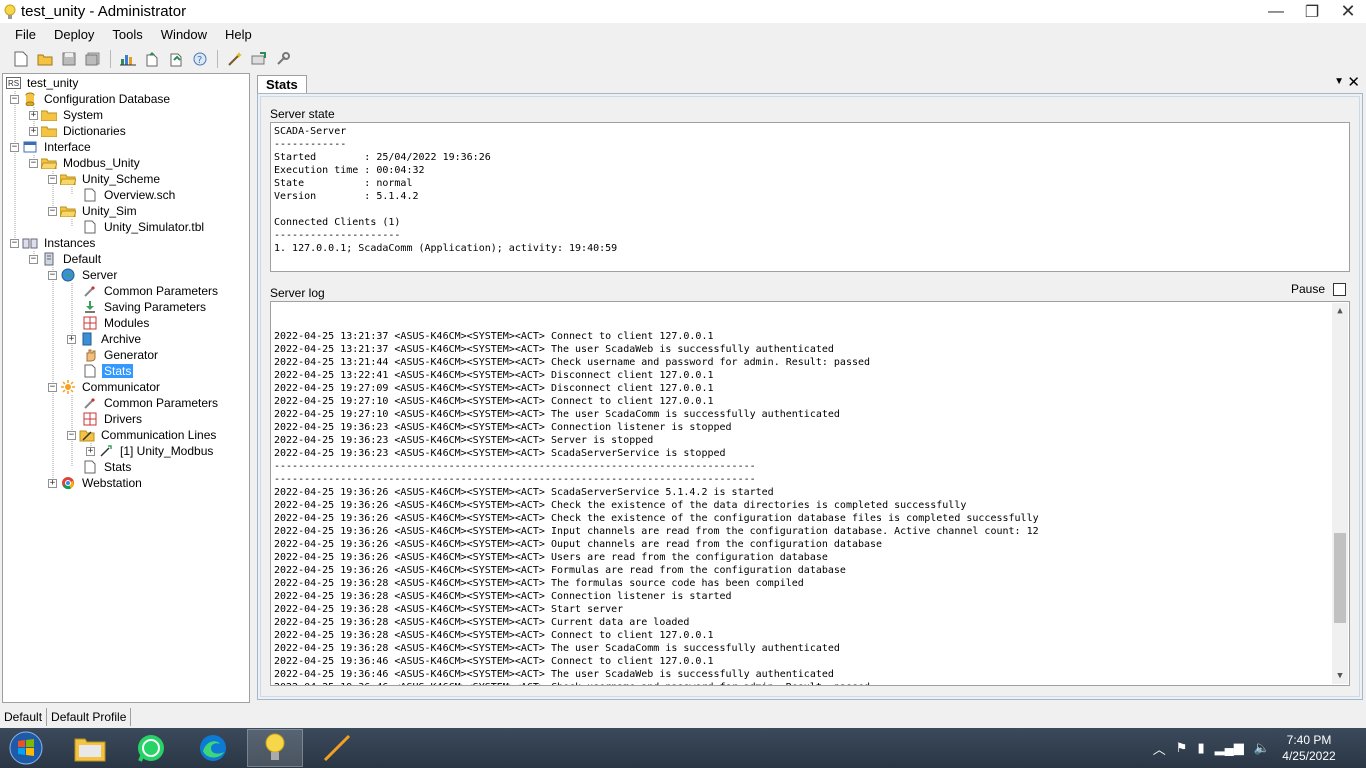 This screenshot has width=1366, height=768. Describe the element at coordinates (96, 483) in the screenshot. I see `tree-item-webstation: + Webstation` at that location.